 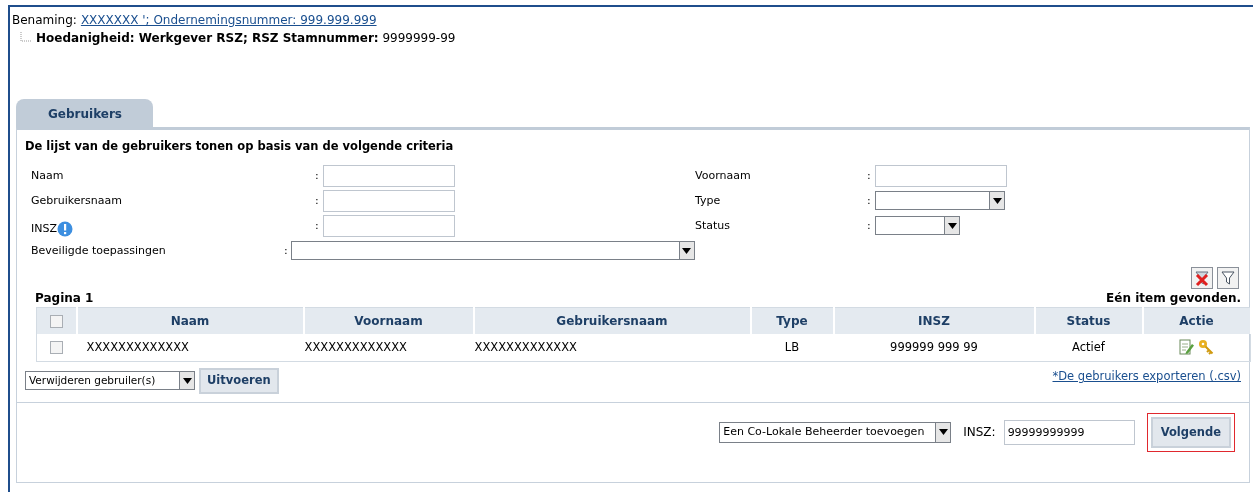 I want to click on section-title: De lijst van de gebruikers tonen op basis van de volgende criteria, so click(x=240, y=146).